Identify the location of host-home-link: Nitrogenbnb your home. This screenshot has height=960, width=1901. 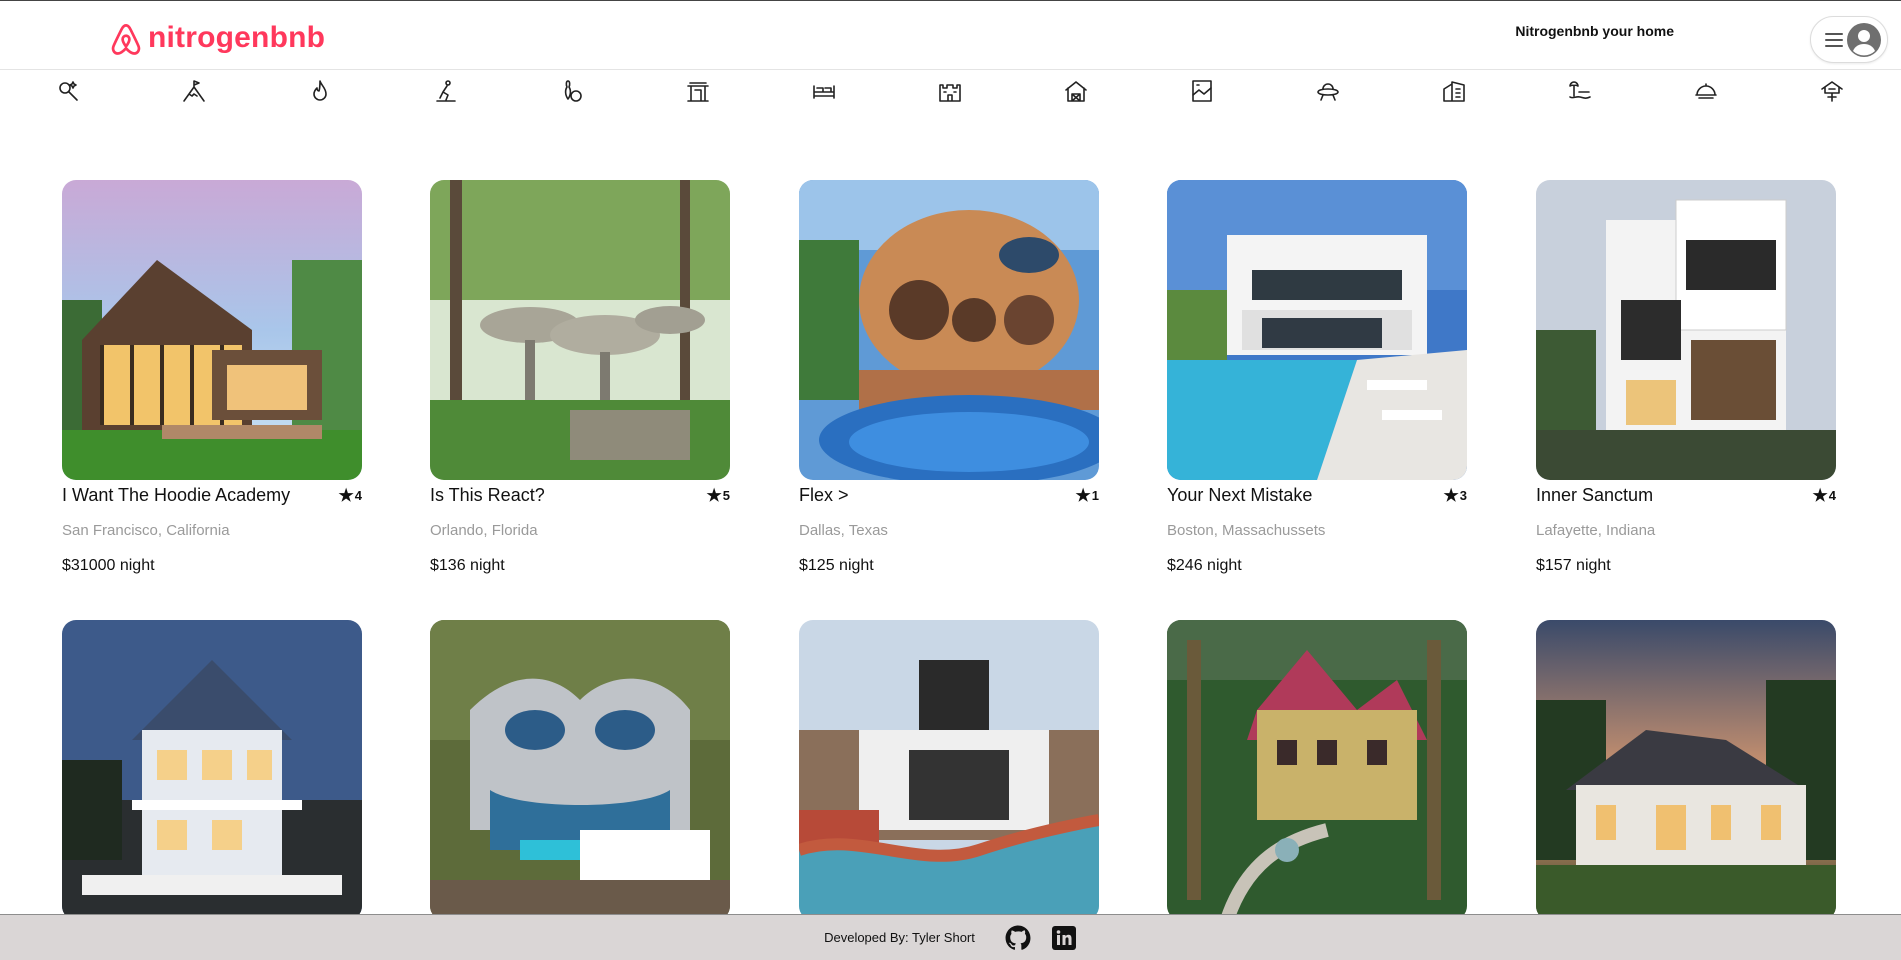
(1594, 31).